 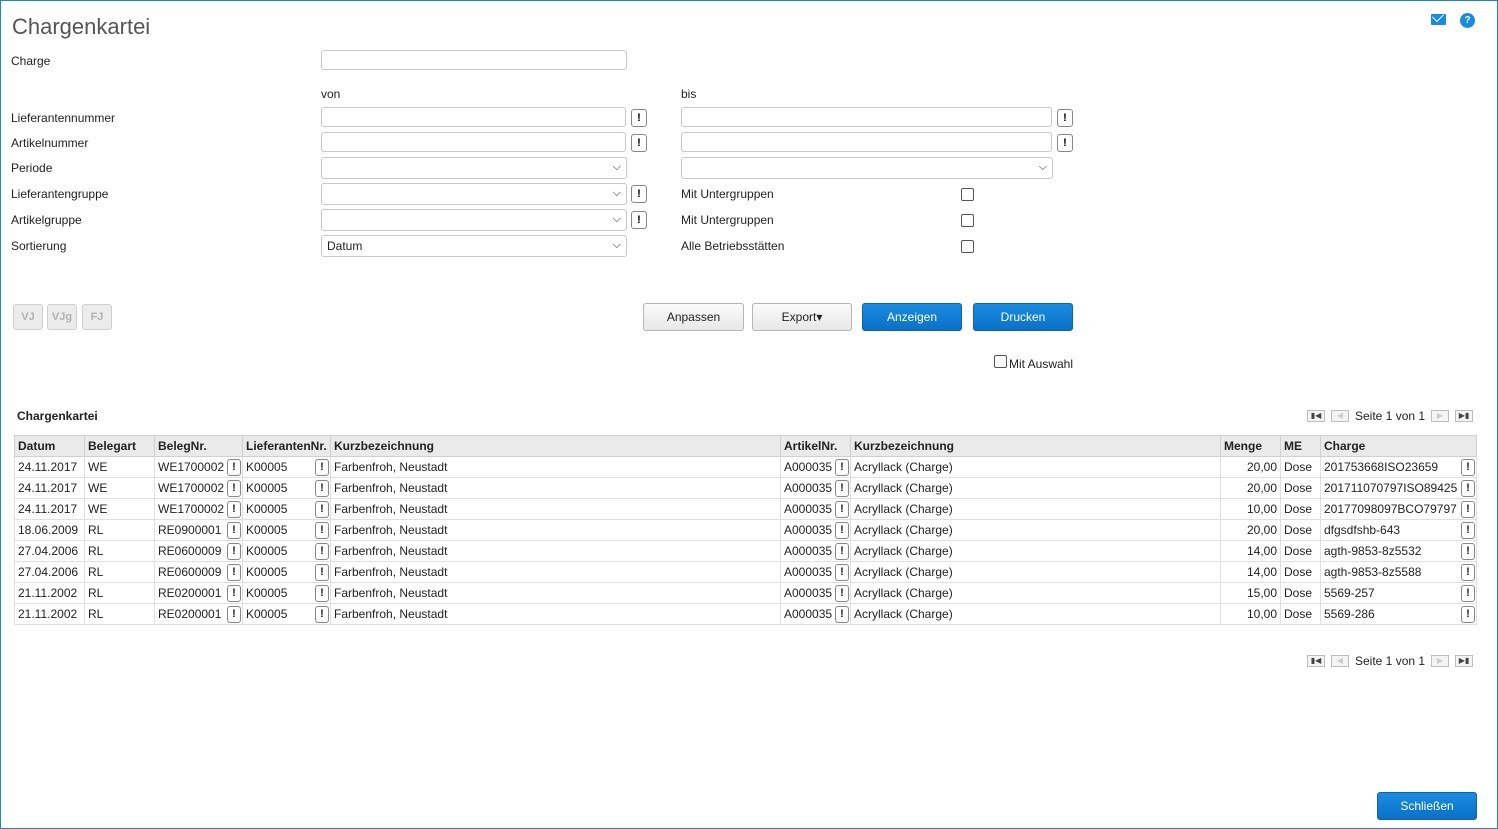 What do you see at coordinates (119, 446) in the screenshot?
I see `column-header: Belegart` at bounding box center [119, 446].